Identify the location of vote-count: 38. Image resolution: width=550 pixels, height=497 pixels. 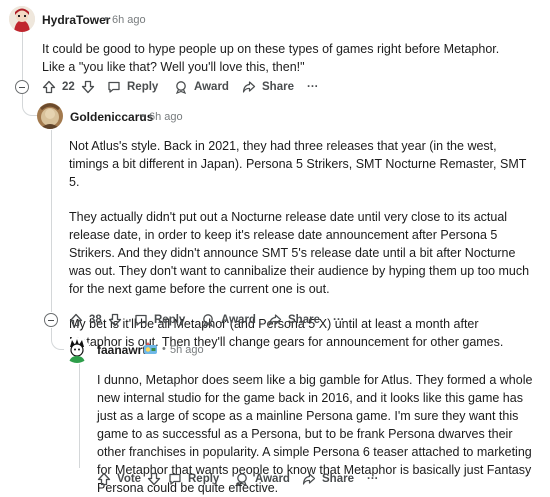
(95, 320).